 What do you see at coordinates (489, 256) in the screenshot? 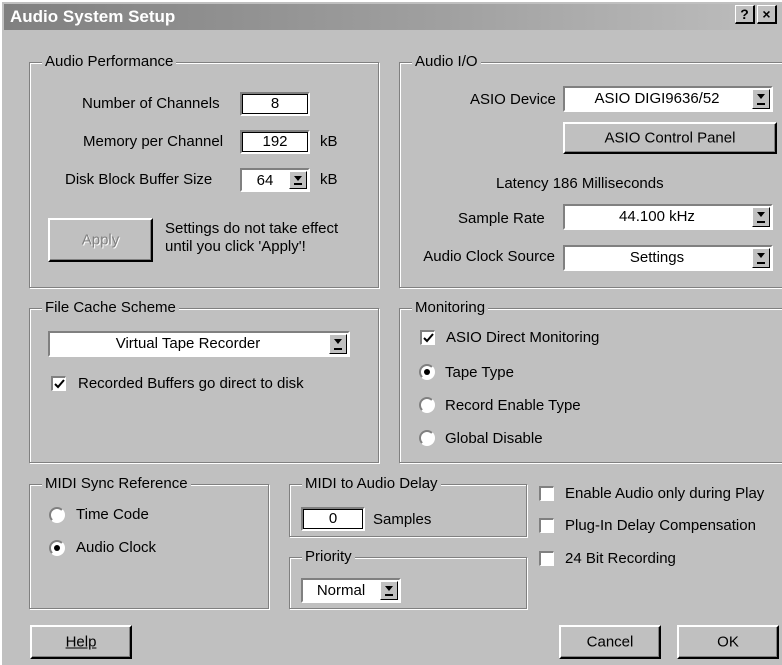
I see `clock-source-label: Audio Clock Source` at bounding box center [489, 256].